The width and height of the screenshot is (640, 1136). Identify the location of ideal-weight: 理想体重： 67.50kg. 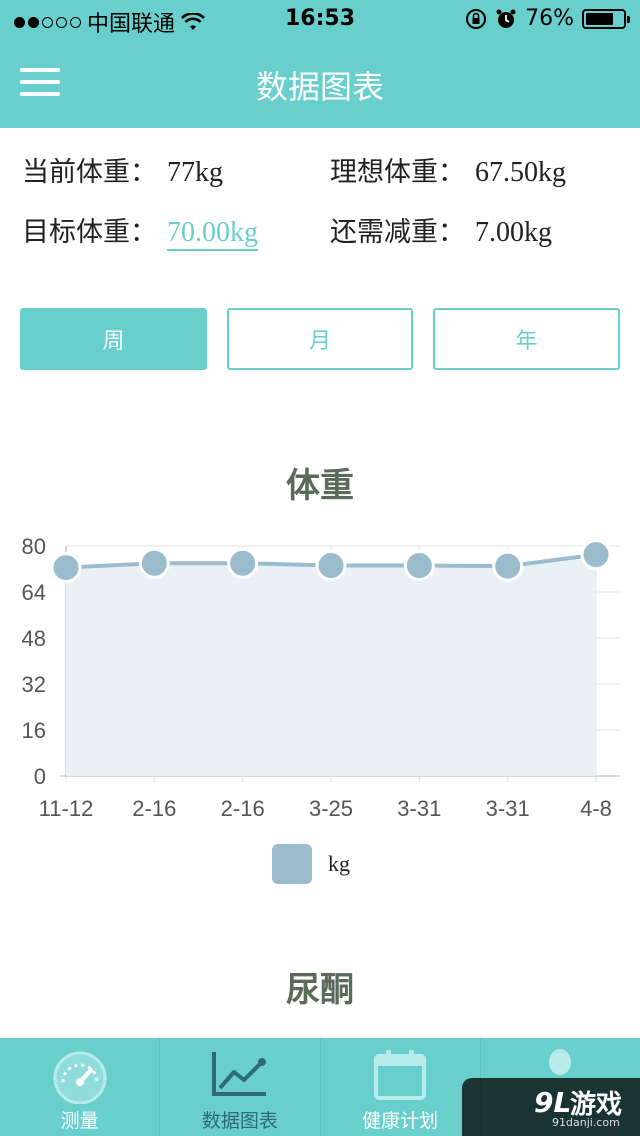
(448, 169).